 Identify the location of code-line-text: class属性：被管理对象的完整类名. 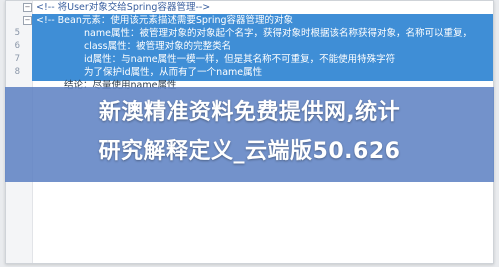
(158, 46).